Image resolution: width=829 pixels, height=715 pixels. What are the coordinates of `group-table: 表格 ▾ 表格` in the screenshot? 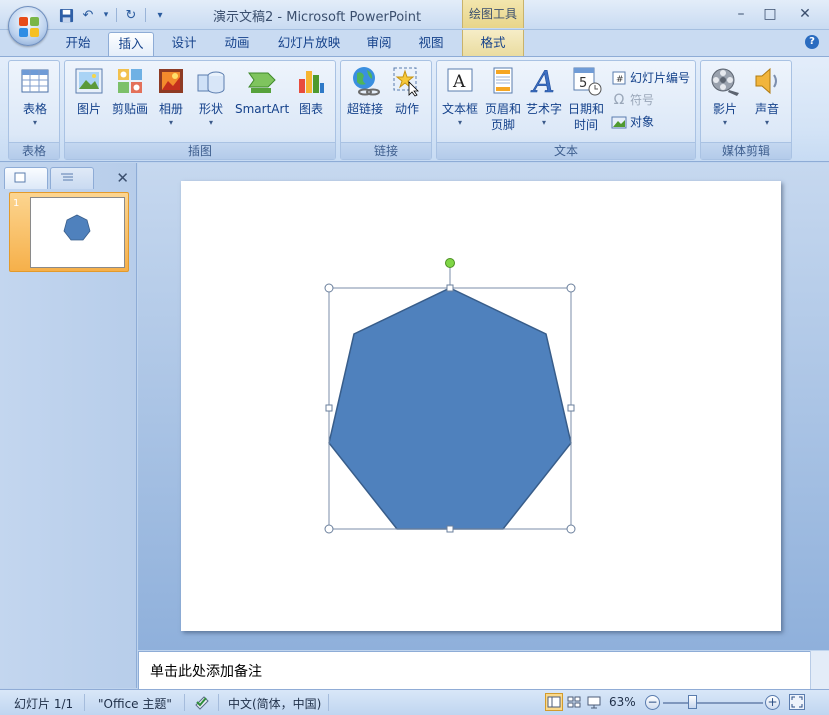 It's located at (34, 110).